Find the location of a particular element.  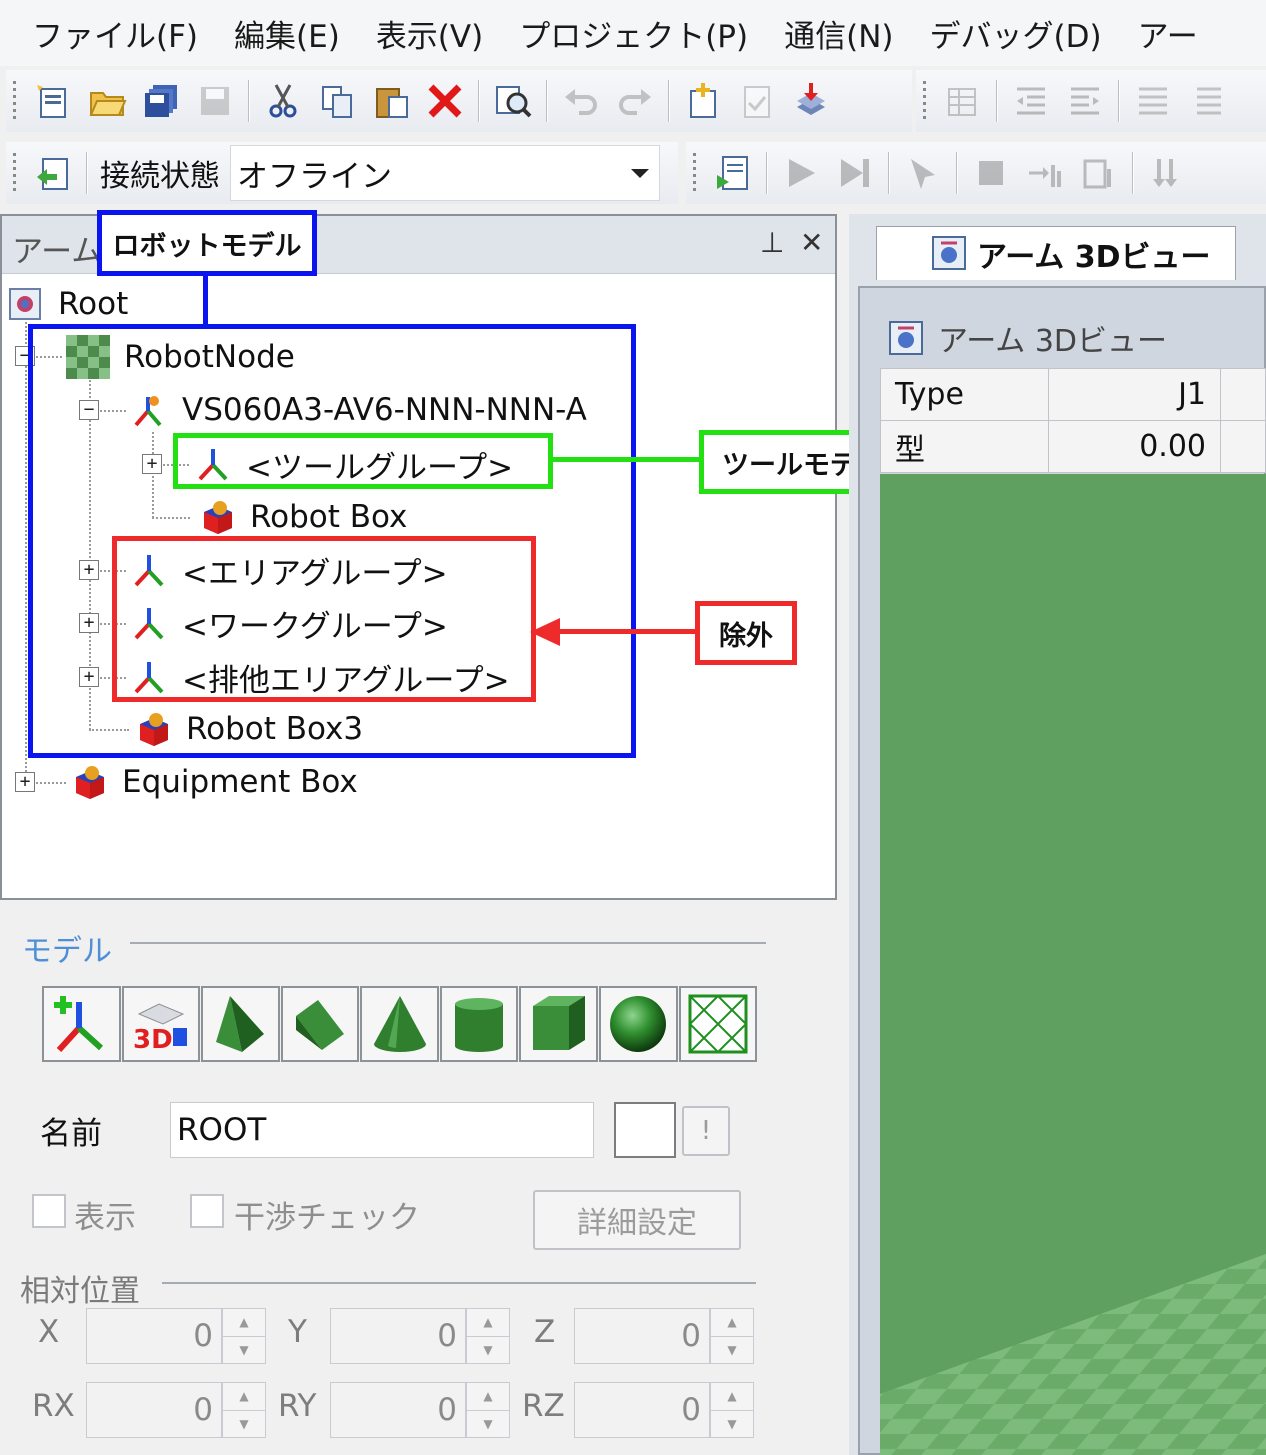

program-button is located at coordinates (733, 173).